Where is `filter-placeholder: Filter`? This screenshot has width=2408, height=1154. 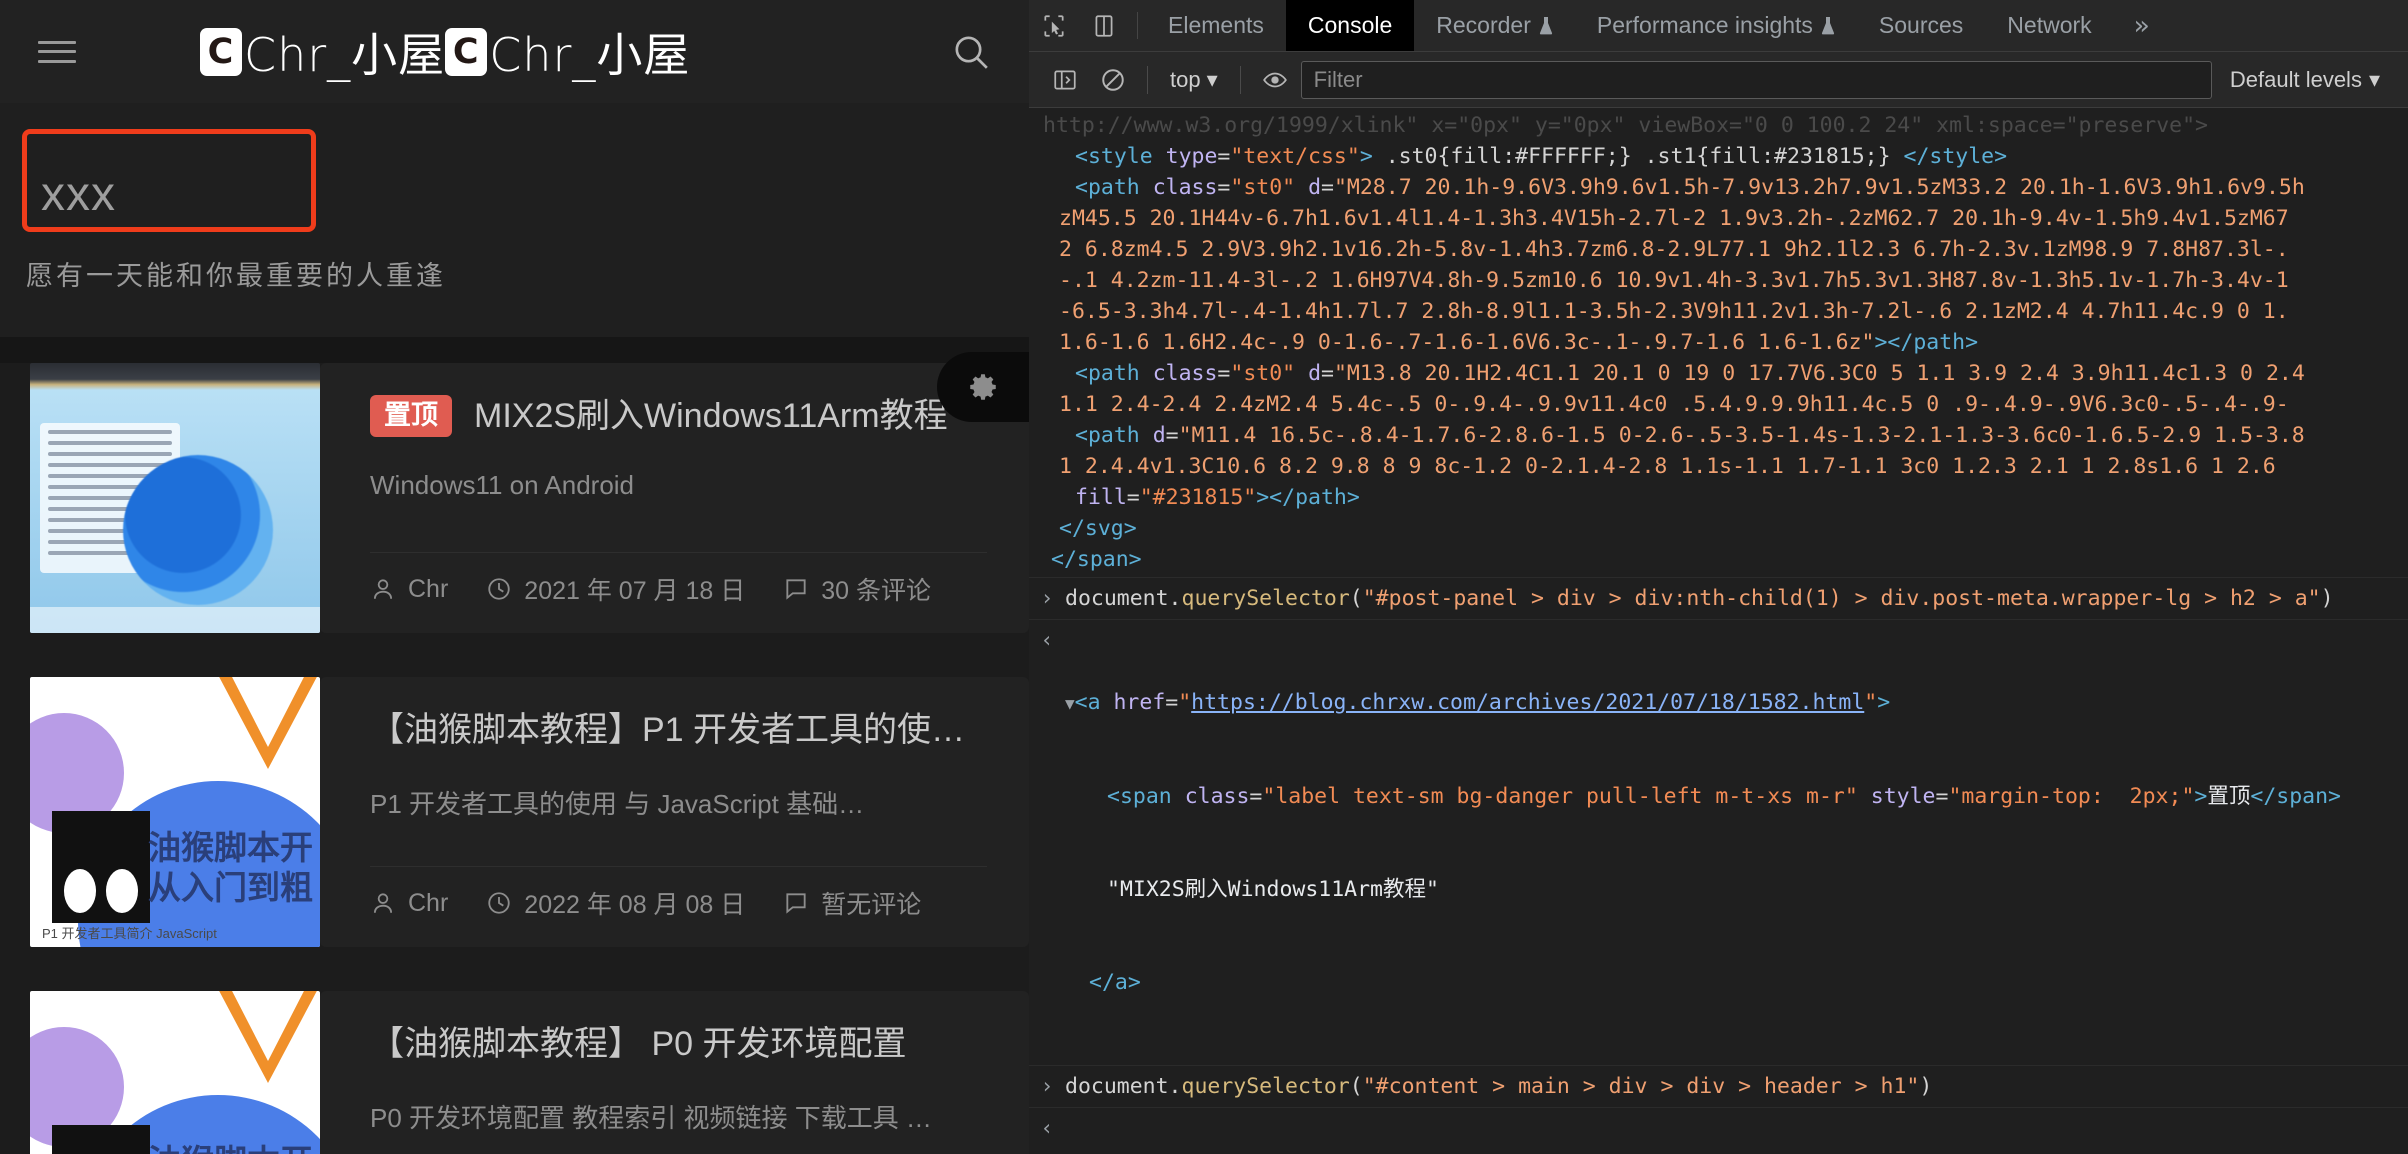 filter-placeholder: Filter is located at coordinates (1338, 79).